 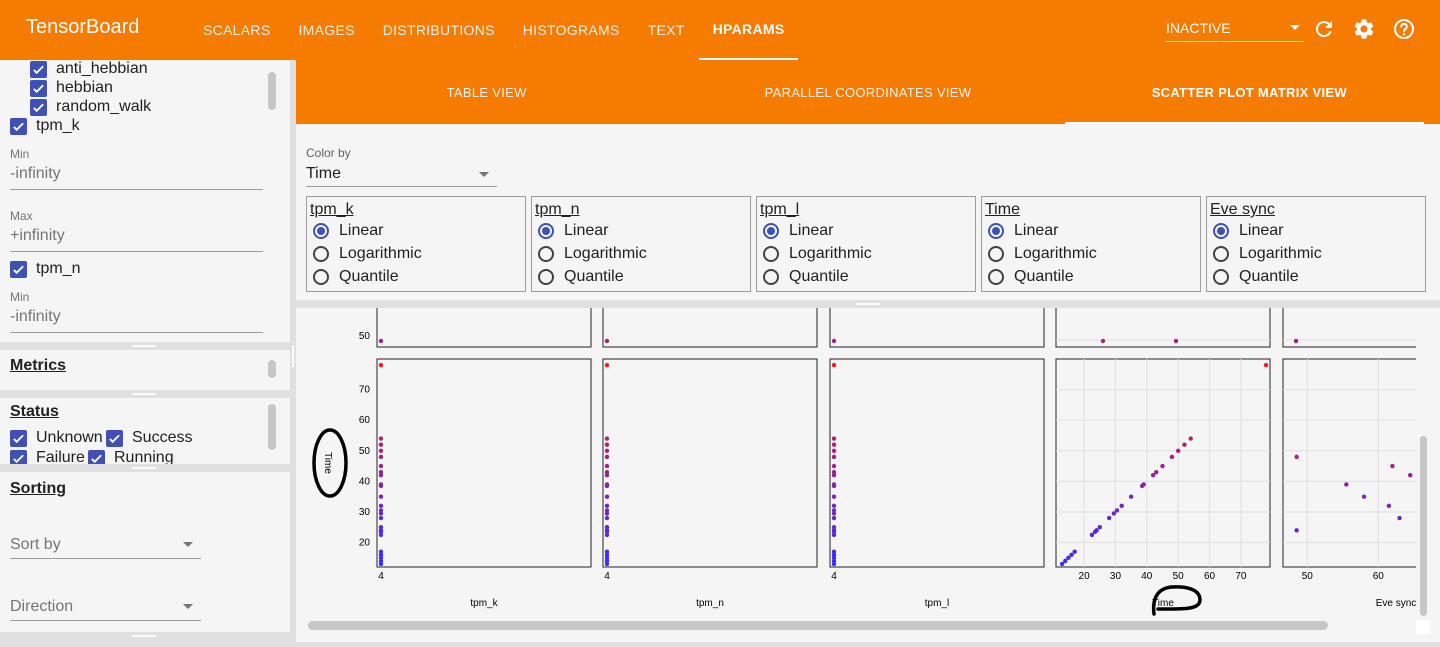 What do you see at coordinates (131, 456) in the screenshot?
I see `checkbox-status-running: Running` at bounding box center [131, 456].